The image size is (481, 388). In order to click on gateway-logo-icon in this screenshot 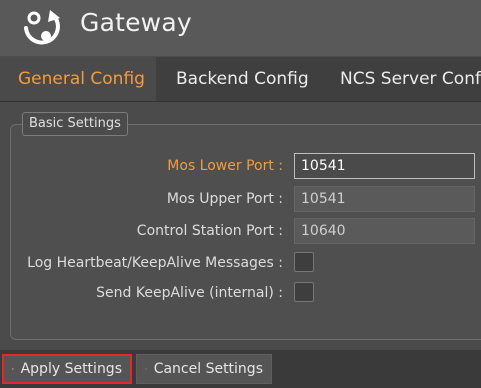, I will do `click(42, 27)`.